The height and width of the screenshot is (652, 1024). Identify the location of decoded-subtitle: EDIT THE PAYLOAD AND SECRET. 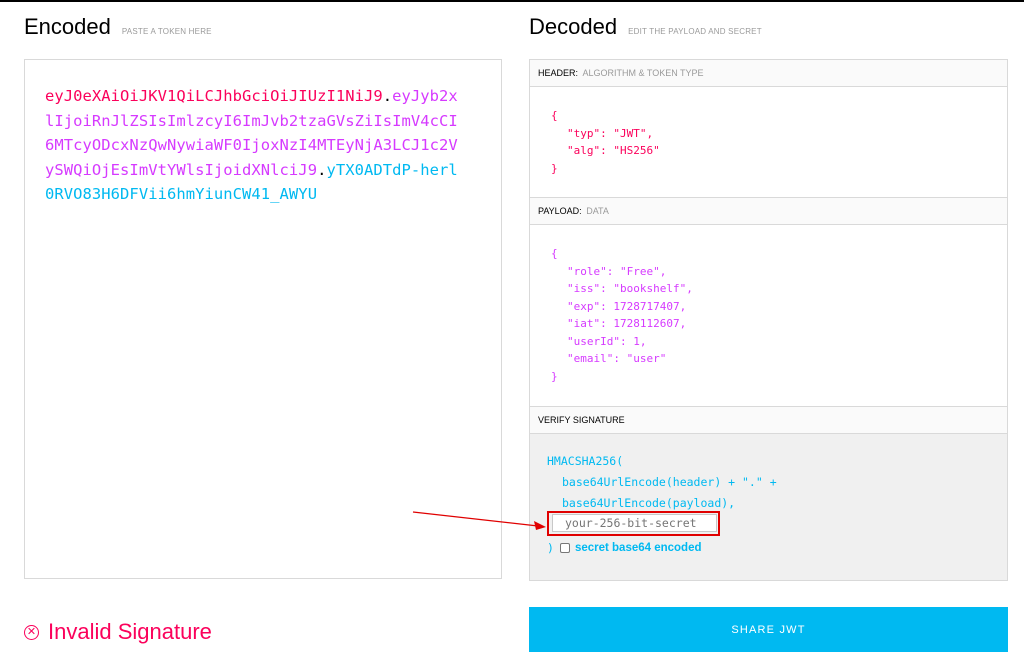
(695, 31).